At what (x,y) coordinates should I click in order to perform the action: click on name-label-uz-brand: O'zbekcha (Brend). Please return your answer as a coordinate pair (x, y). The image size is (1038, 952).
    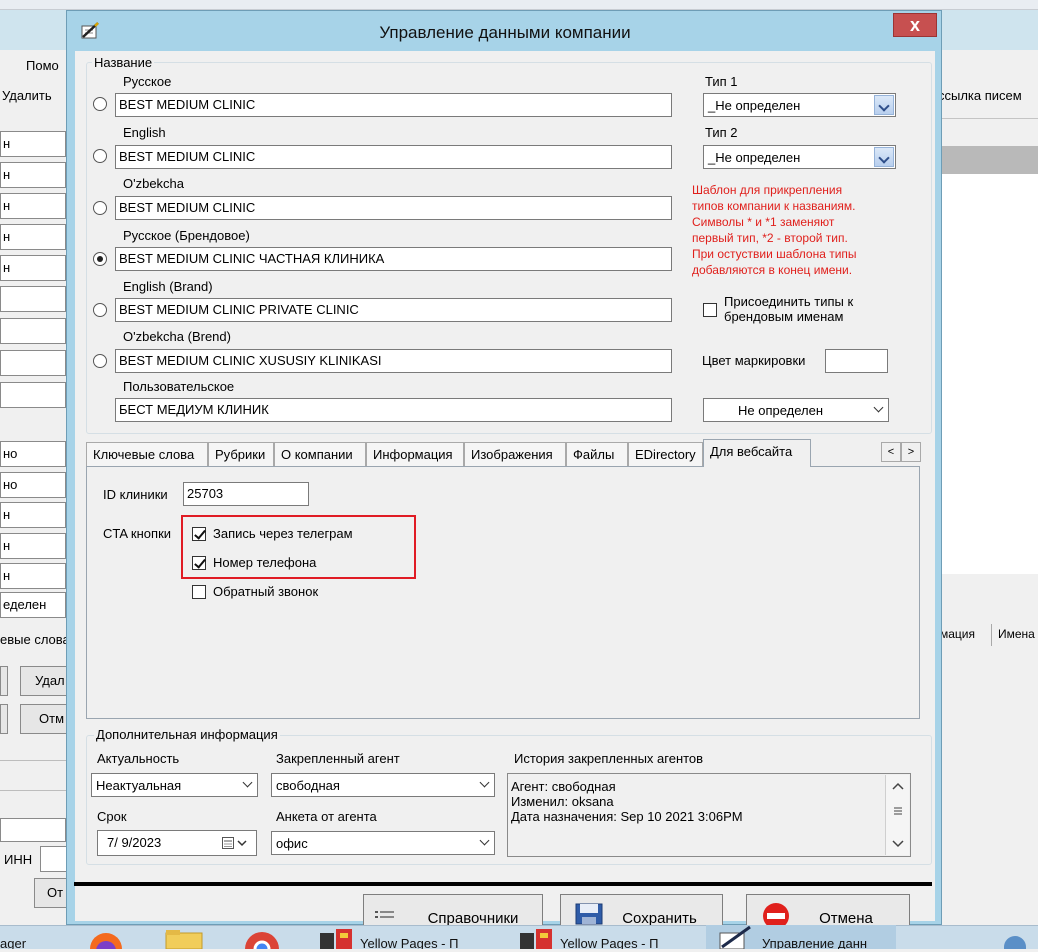
    Looking at the image, I should click on (177, 336).